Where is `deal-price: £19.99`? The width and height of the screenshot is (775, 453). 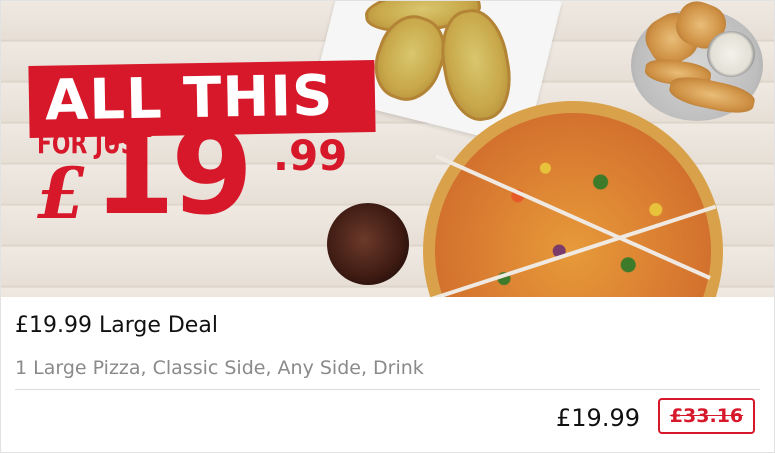
deal-price: £19.99 is located at coordinates (598, 418).